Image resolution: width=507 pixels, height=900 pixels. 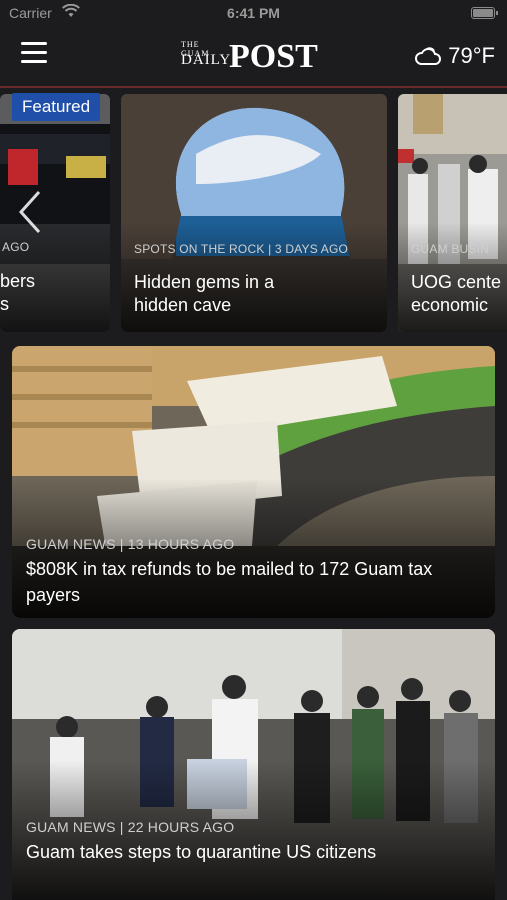 I want to click on logo-text-daily: DAILY, so click(x=206, y=60).